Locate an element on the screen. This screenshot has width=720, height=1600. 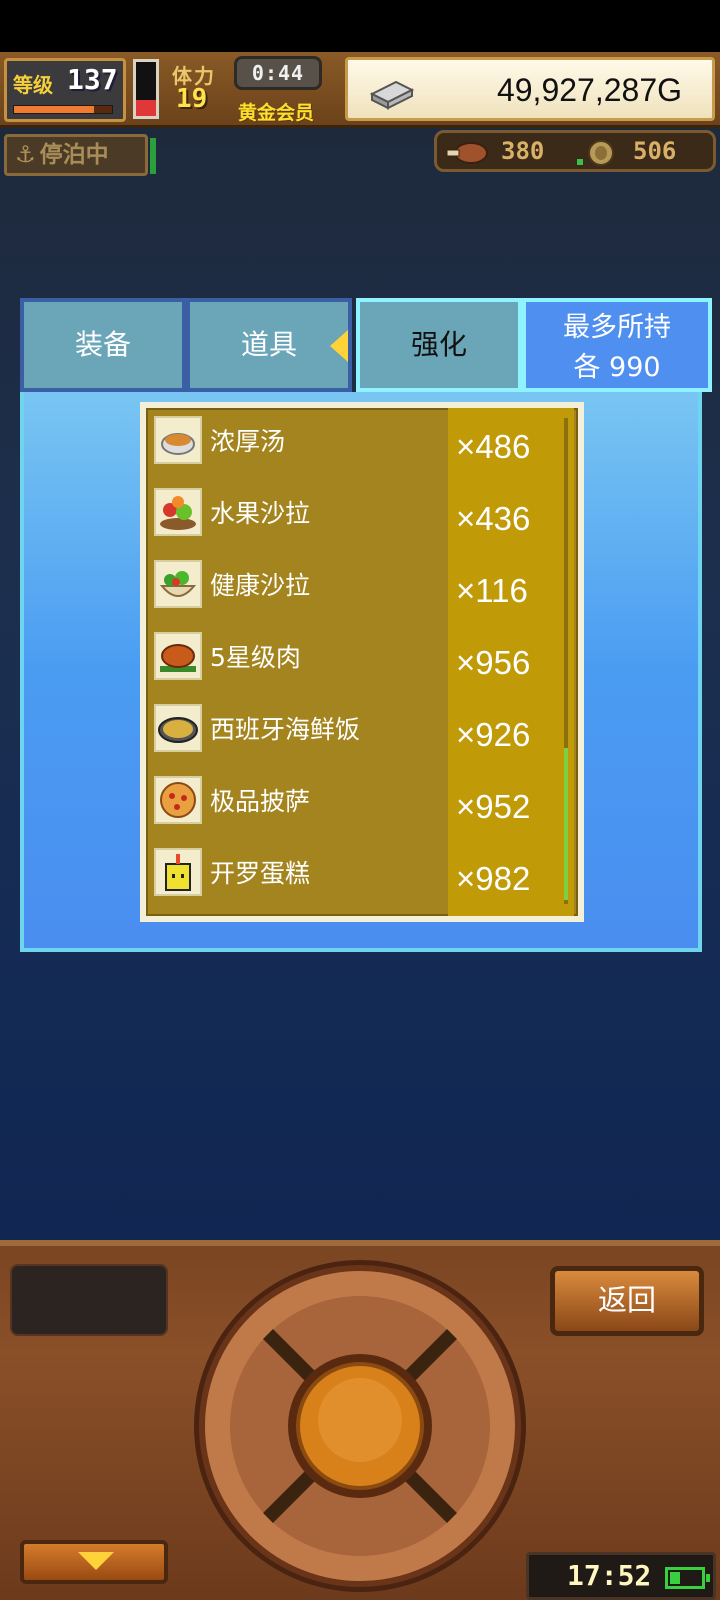
list-item: 开罗蛋糕 ×982 is located at coordinates (356, 880).